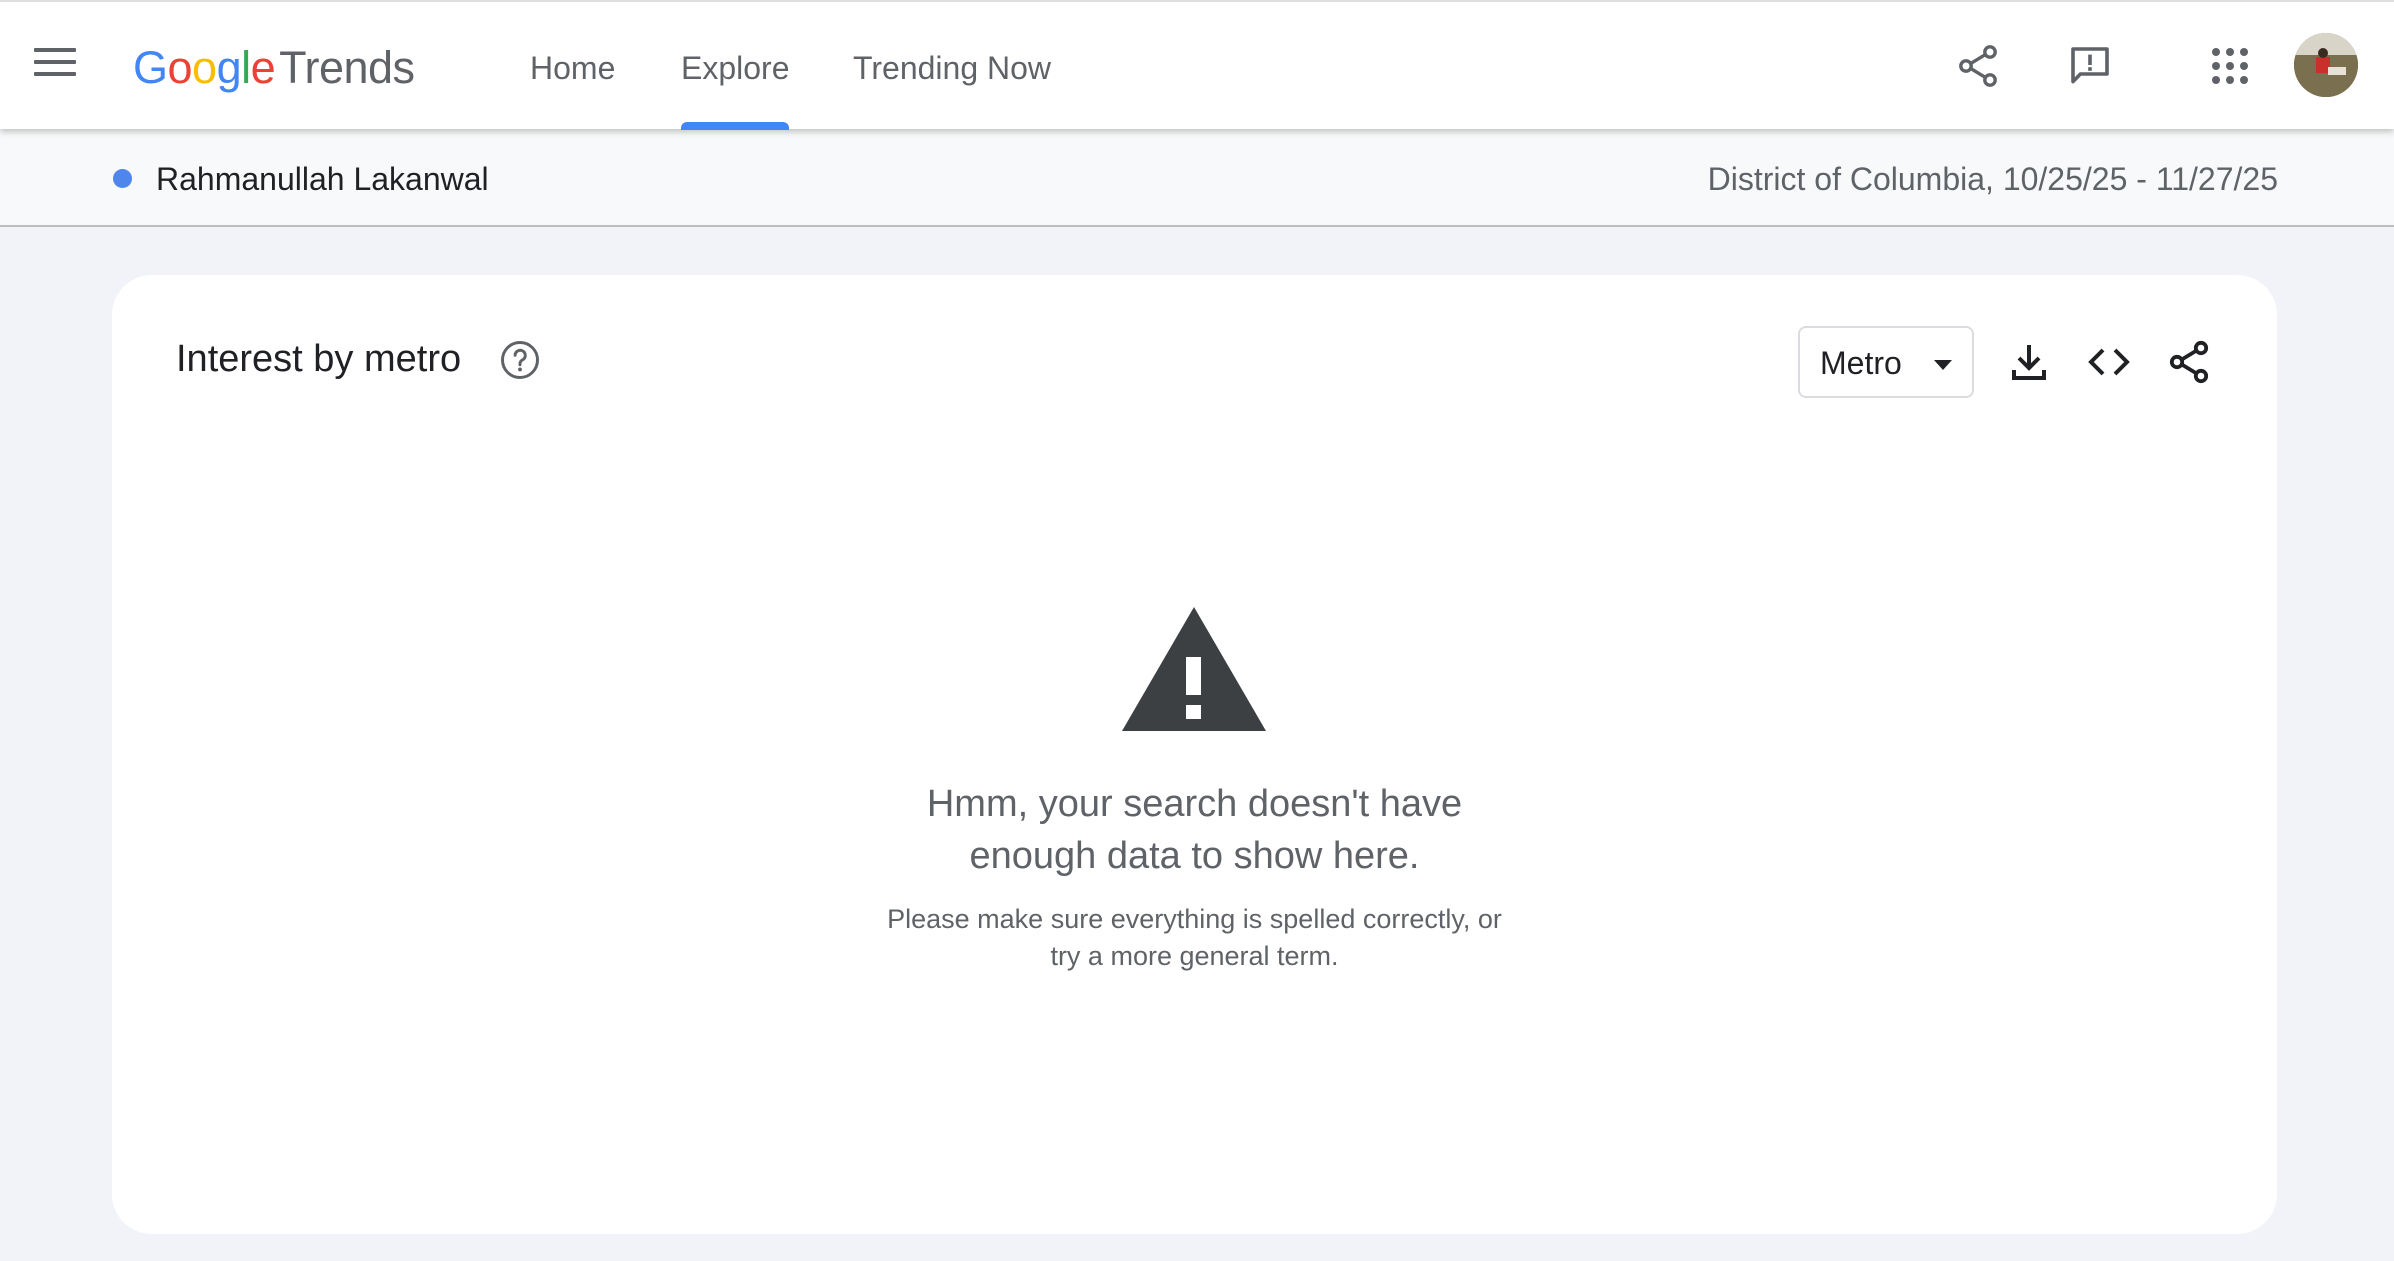  Describe the element at coordinates (1194, 804) in the screenshot. I see `empty-state-heading-line1: Hmm, your search doesn't have` at that location.